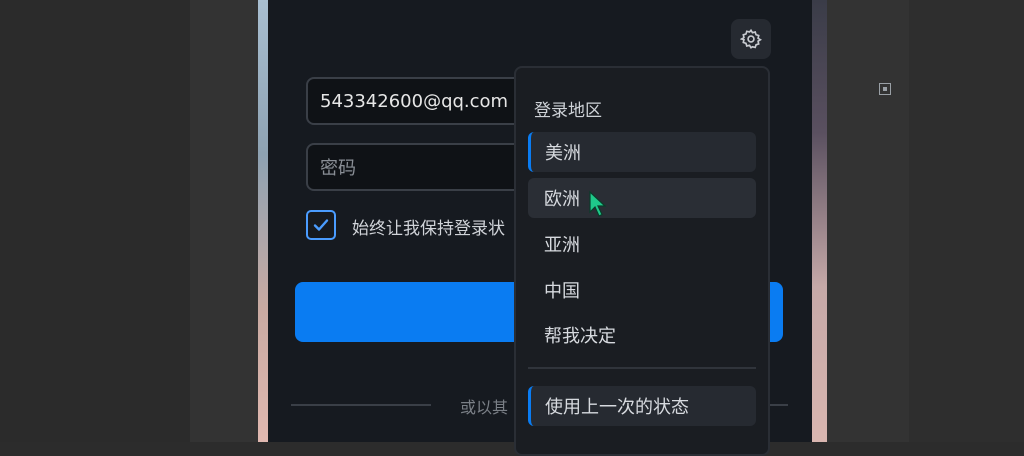  I want to click on small-square-icon, so click(885, 89).